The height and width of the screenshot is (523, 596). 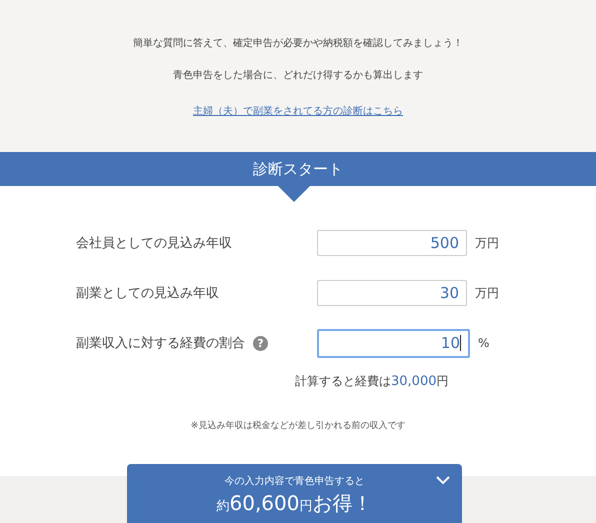 What do you see at coordinates (294, 503) in the screenshot?
I see `savings-headline: 約60,600円 お得！` at bounding box center [294, 503].